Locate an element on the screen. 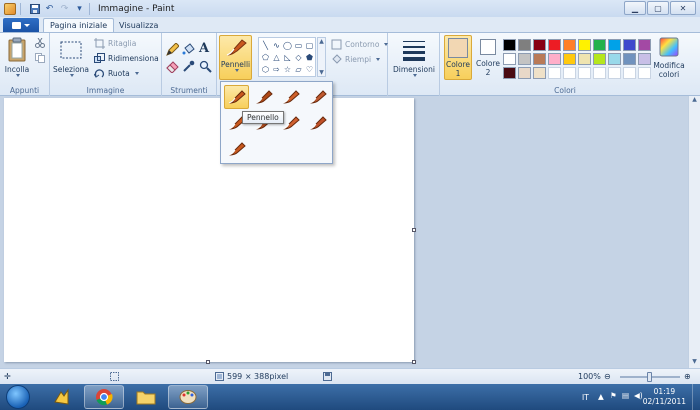  paint-menu-button is located at coordinates (21, 25).